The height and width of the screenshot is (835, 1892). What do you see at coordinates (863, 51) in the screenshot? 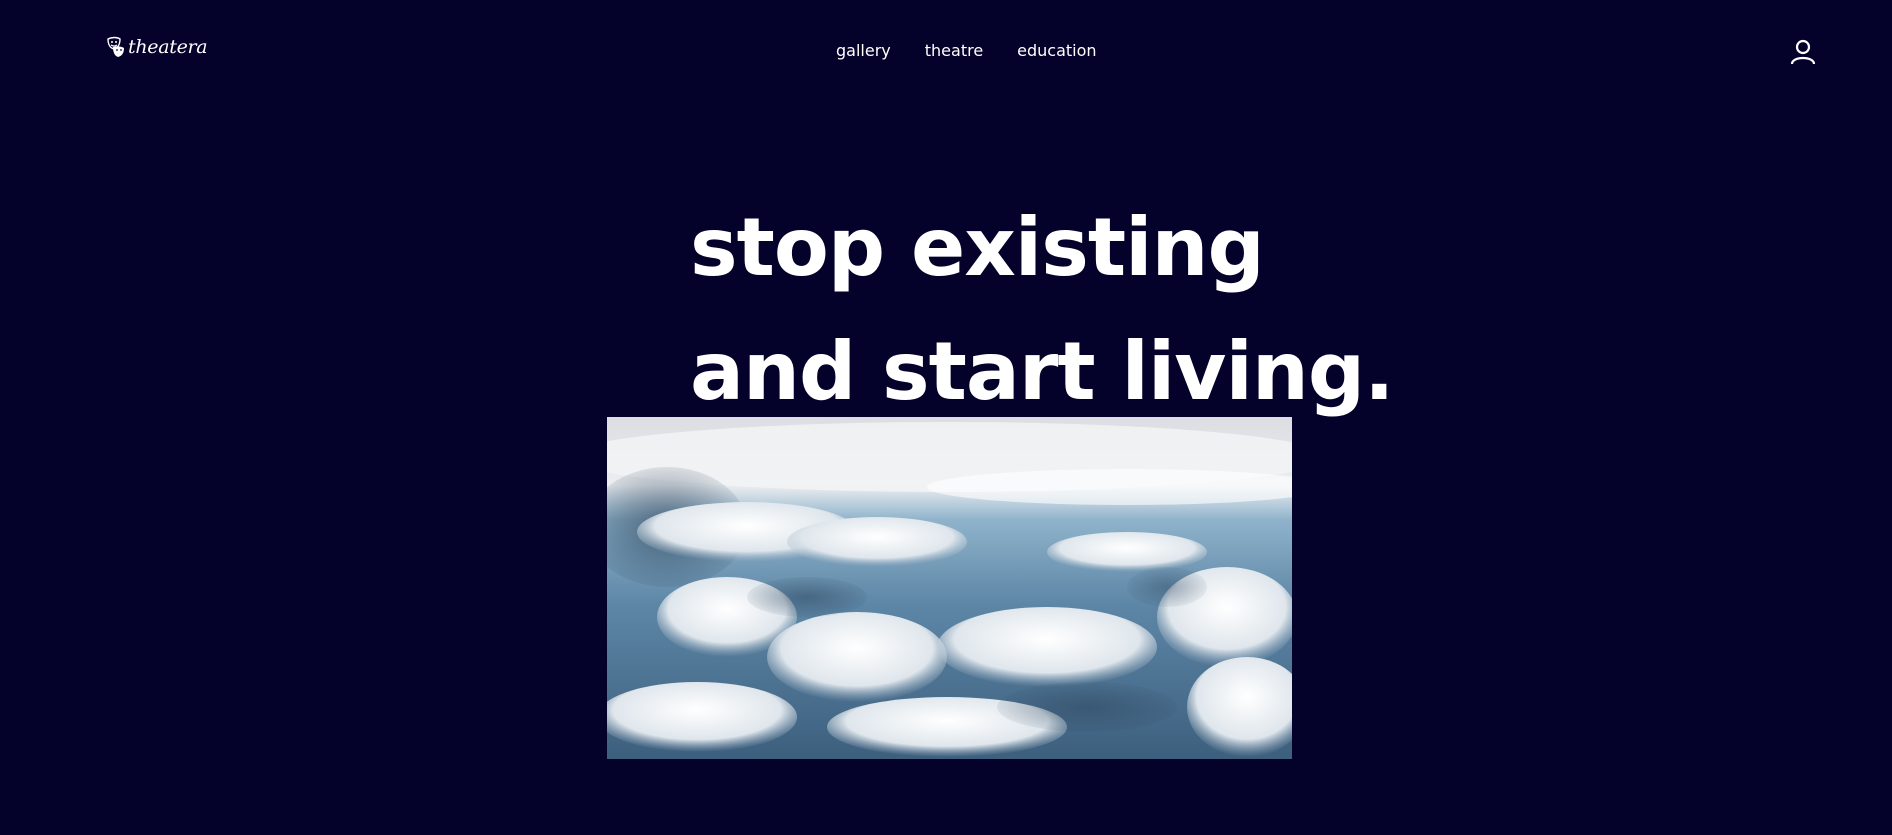
I see `nav-gallery: gallery` at bounding box center [863, 51].